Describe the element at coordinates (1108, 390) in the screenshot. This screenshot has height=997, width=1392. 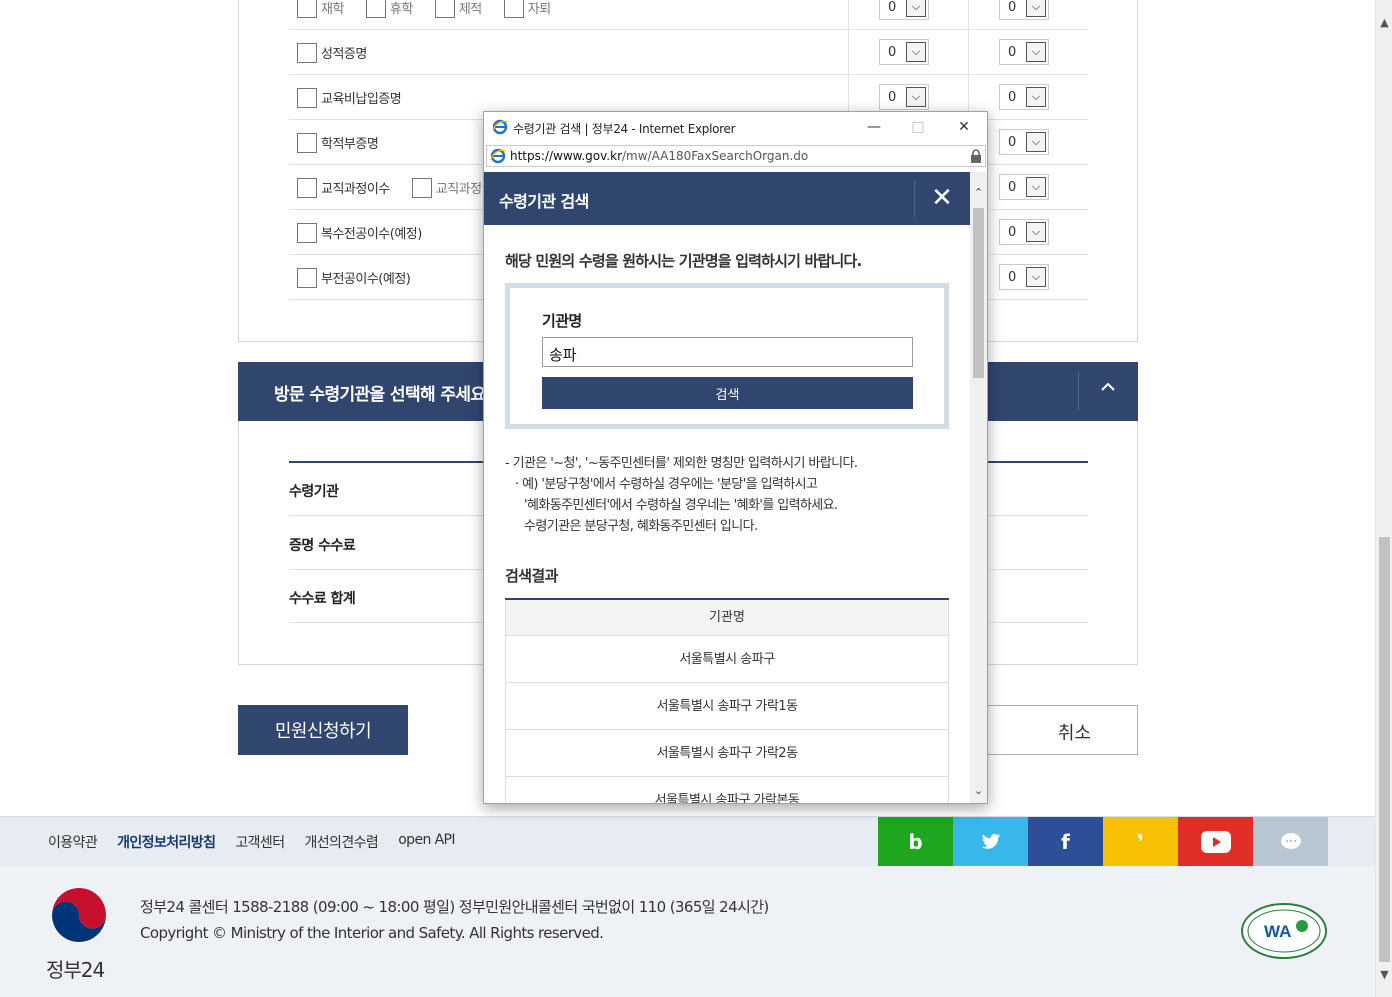
I see `chevron-up-icon` at that location.